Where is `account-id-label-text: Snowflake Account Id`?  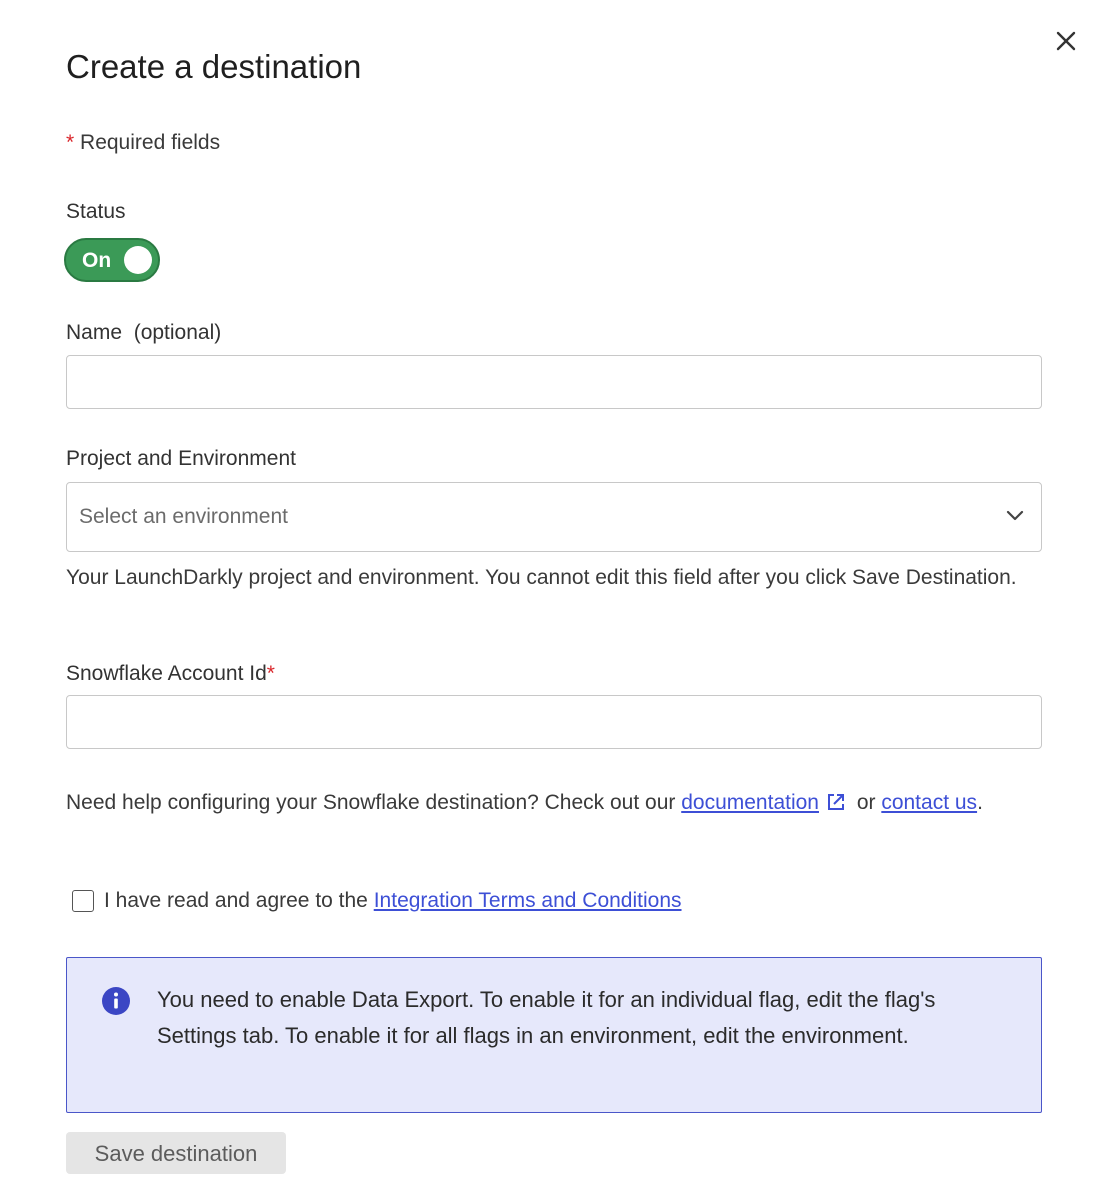 account-id-label-text: Snowflake Account Id is located at coordinates (166, 673).